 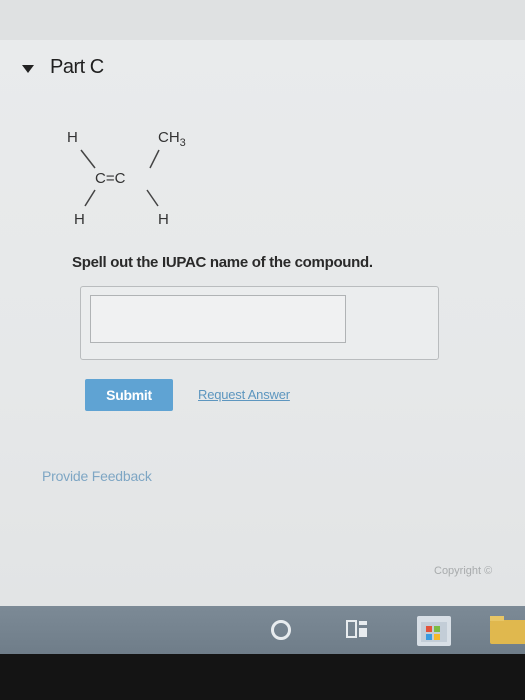 I want to click on submit-button: Submit, so click(x=129, y=395).